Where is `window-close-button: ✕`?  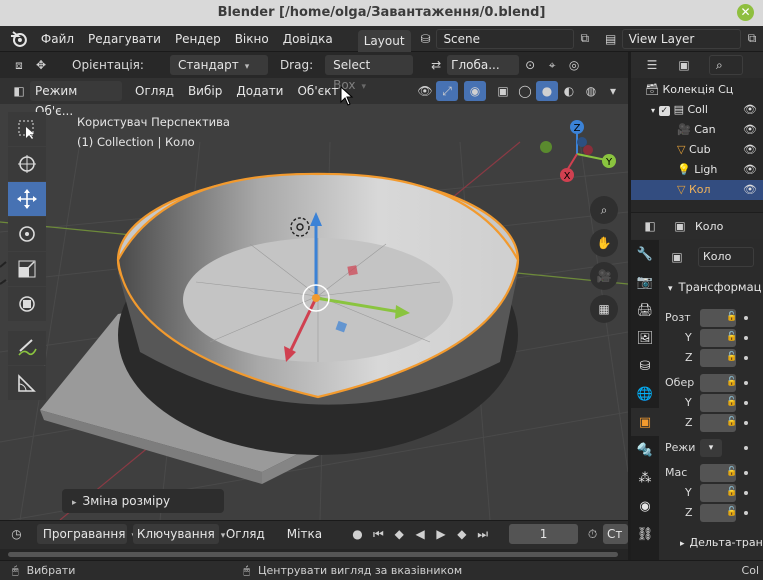 window-close-button: ✕ is located at coordinates (745, 12).